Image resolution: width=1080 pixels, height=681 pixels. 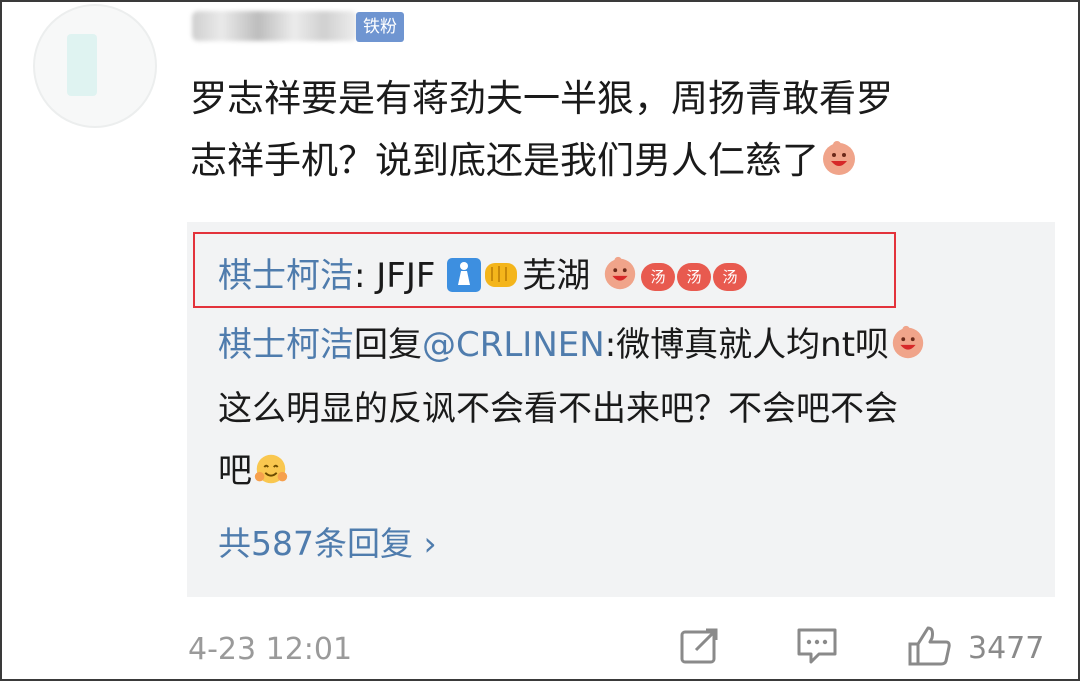 I want to click on hug-emoji-icon, so click(x=271, y=477).